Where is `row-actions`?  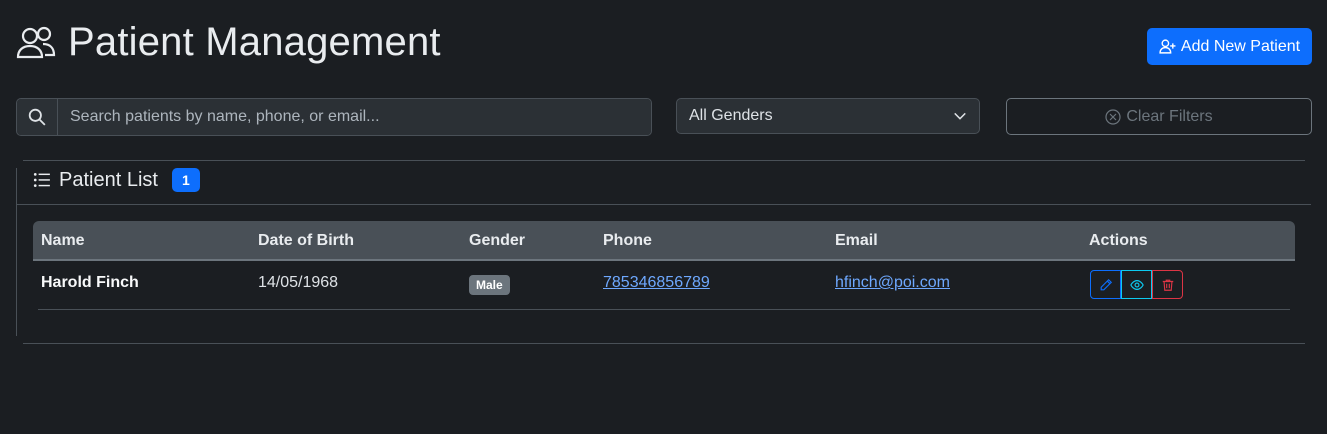 row-actions is located at coordinates (1136, 284).